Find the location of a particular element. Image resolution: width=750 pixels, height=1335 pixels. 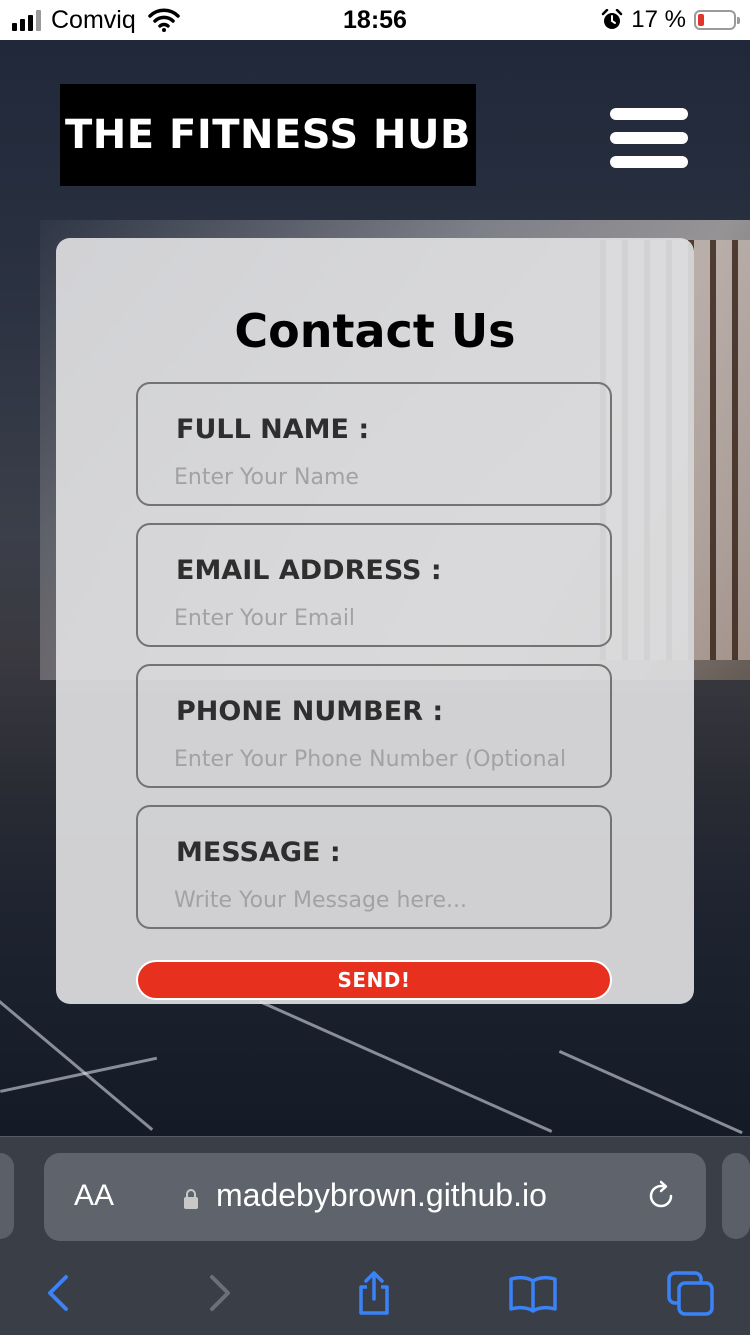

email-field: EMAIL ADDRESS : is located at coordinates (374, 585).